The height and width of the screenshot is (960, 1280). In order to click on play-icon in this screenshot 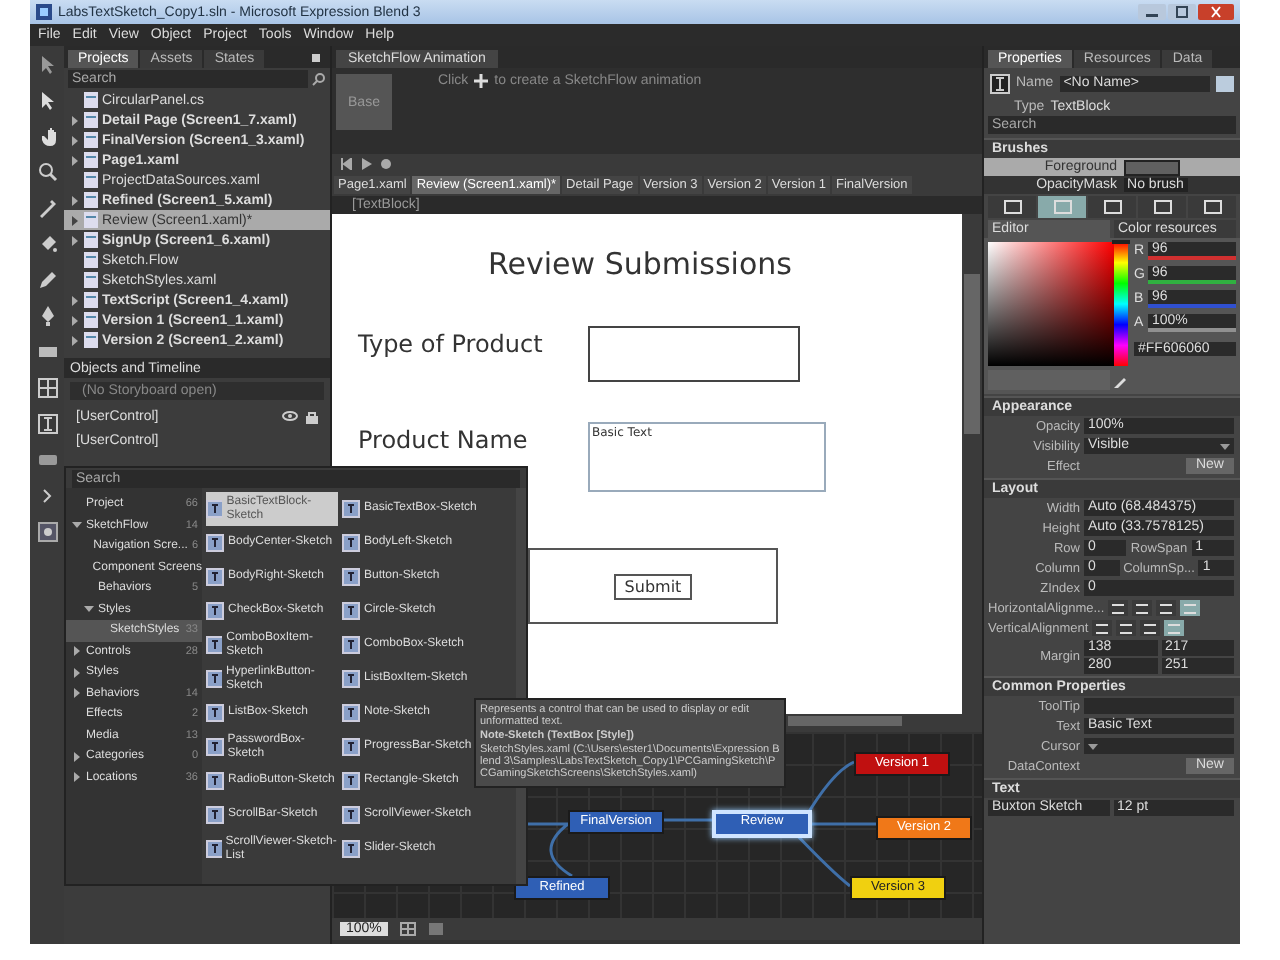, I will do `click(366, 164)`.